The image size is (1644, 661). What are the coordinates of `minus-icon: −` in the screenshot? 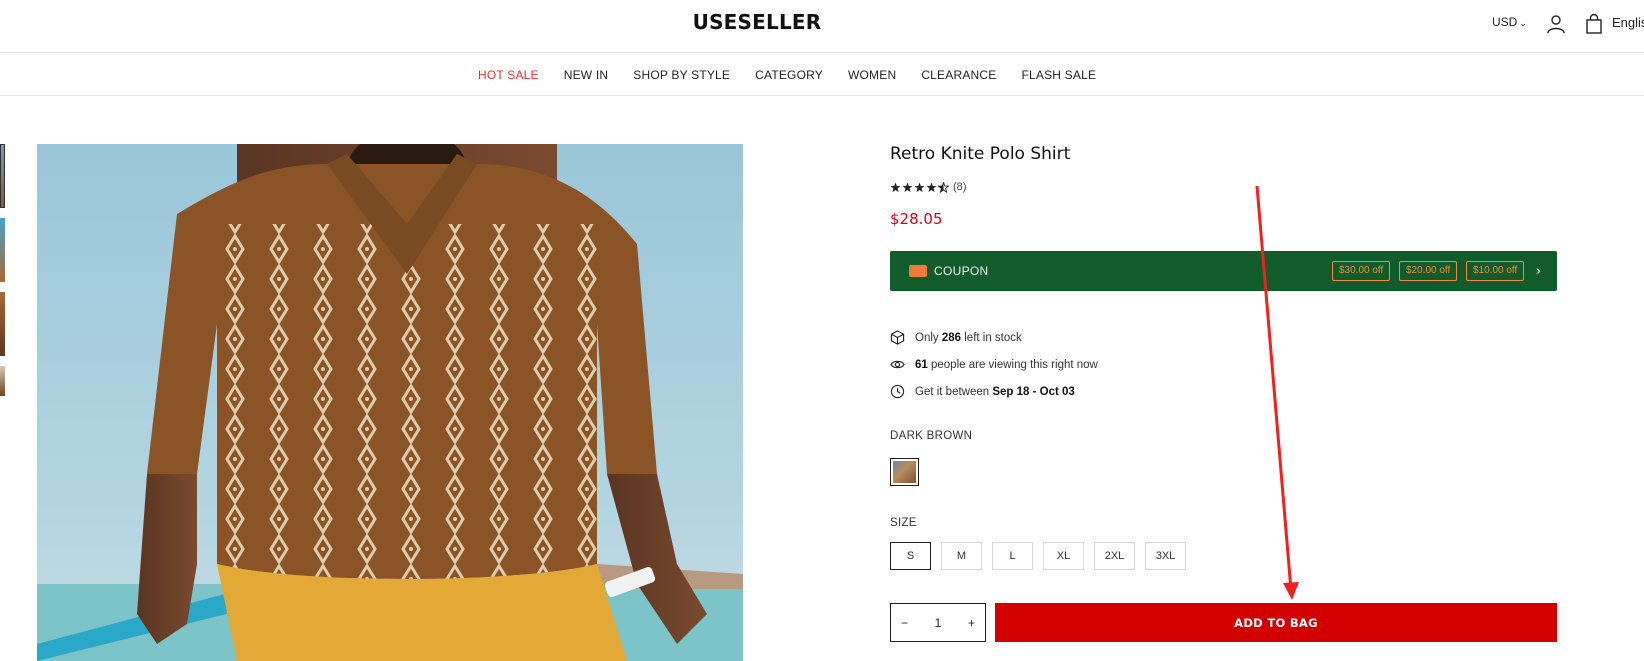 It's located at (904, 623).